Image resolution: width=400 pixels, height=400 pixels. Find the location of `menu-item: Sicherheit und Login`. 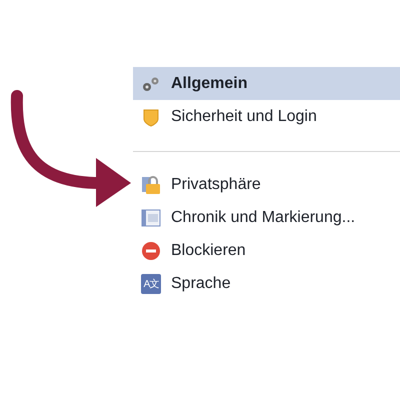

menu-item: Sicherheit und Login is located at coordinates (266, 116).